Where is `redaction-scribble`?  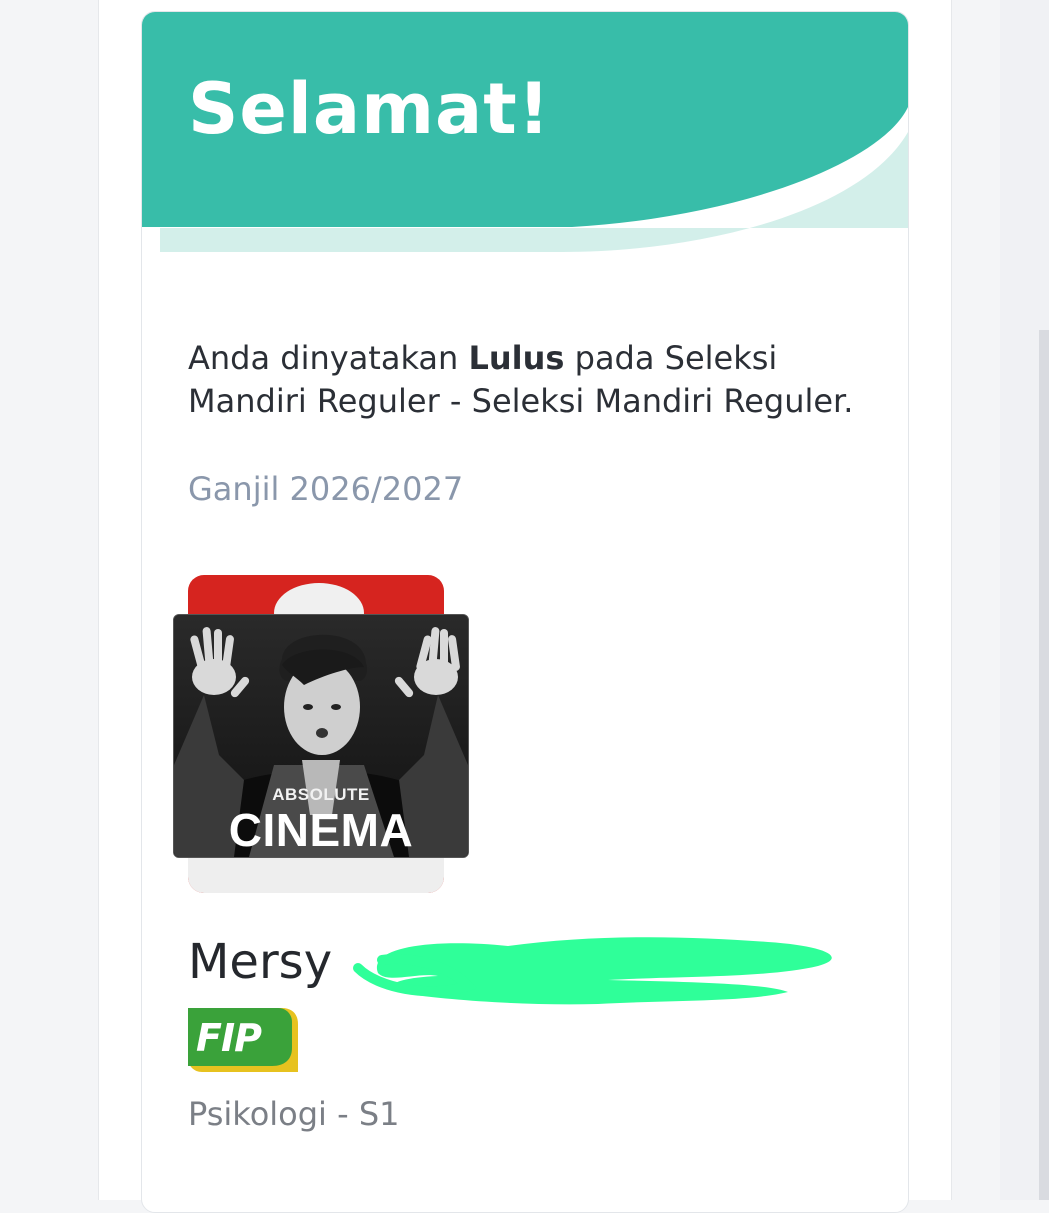
redaction-scribble is located at coordinates (592, 971).